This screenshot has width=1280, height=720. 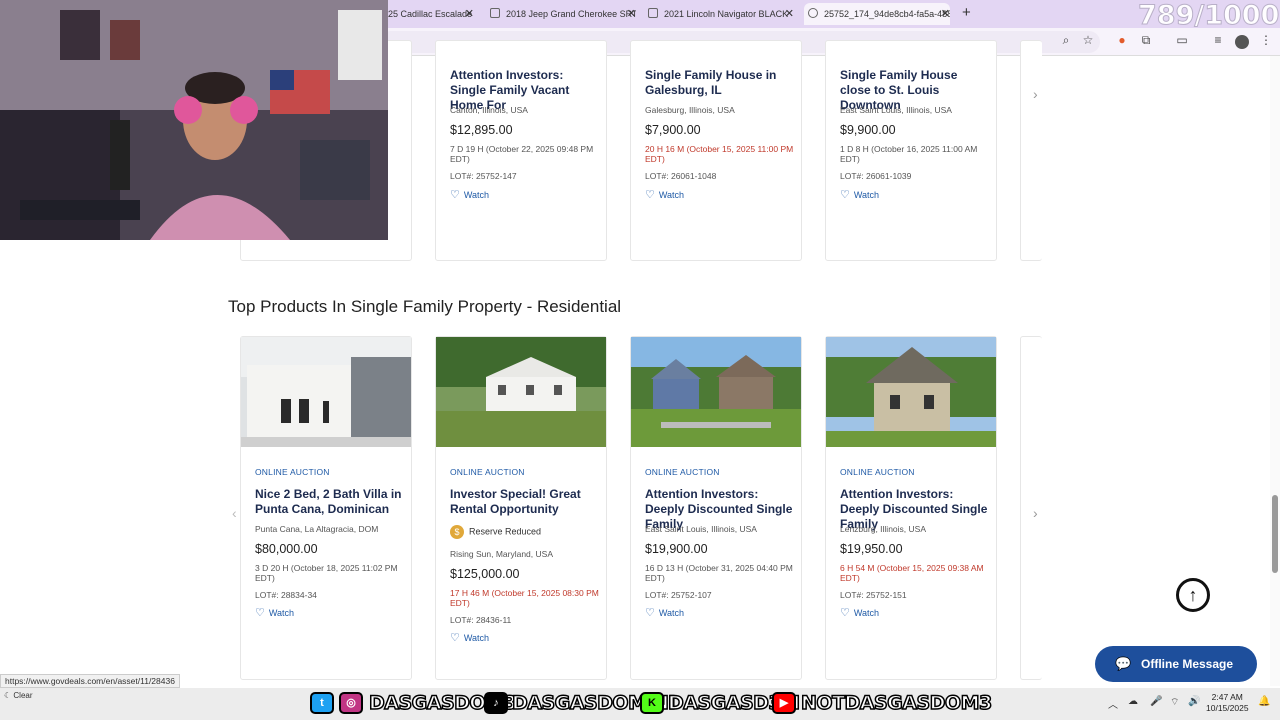 I want to click on offline-message-button: 💬 Offline Message, so click(x=1176, y=664).